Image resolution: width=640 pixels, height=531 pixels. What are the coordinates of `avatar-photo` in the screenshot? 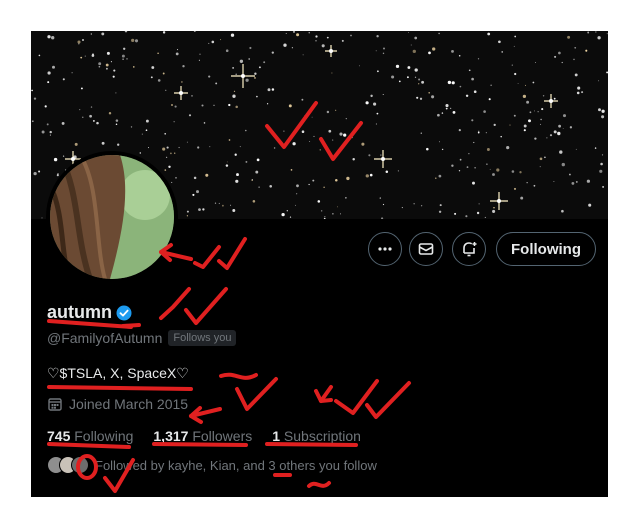 It's located at (112, 217).